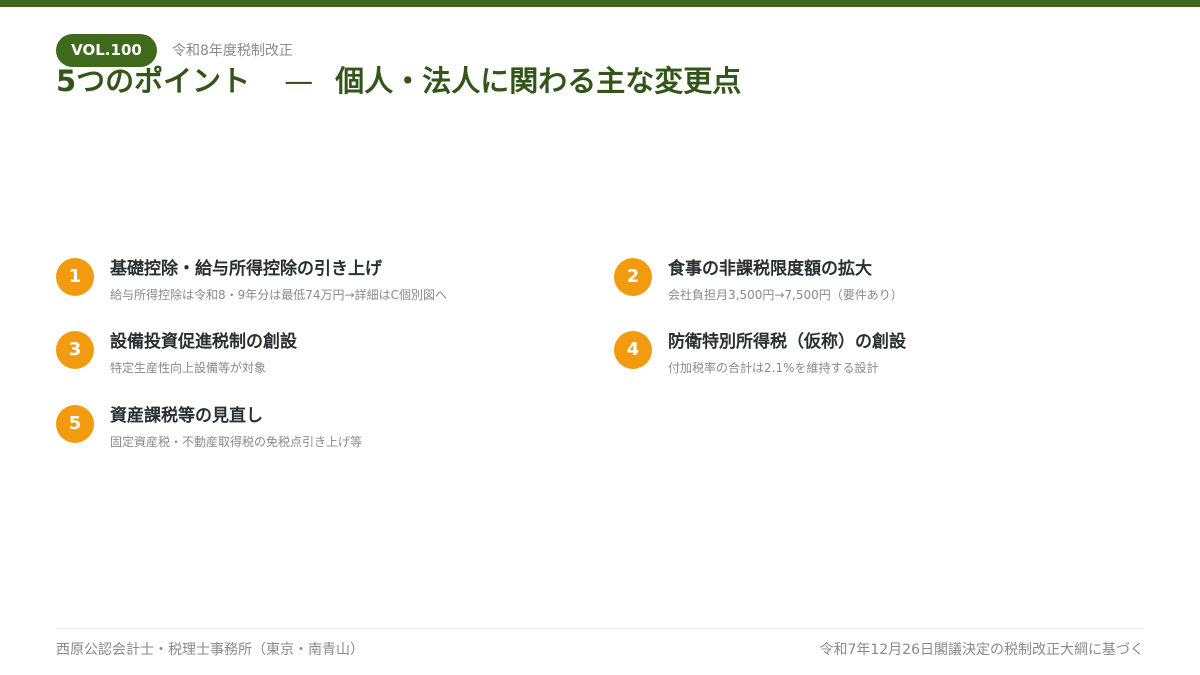  What do you see at coordinates (773, 368) in the screenshot?
I see `point-description: 付加税率の合計は2.1%を維持する設計` at bounding box center [773, 368].